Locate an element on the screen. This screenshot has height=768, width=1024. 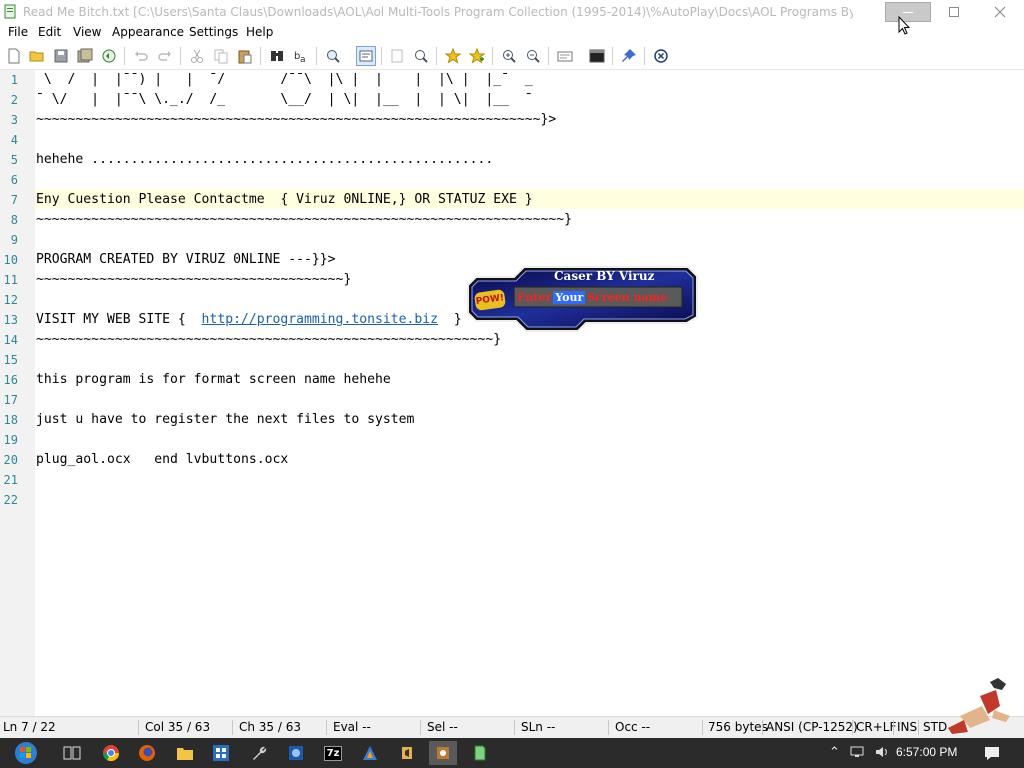
new-file-button is located at coordinates (14, 56).